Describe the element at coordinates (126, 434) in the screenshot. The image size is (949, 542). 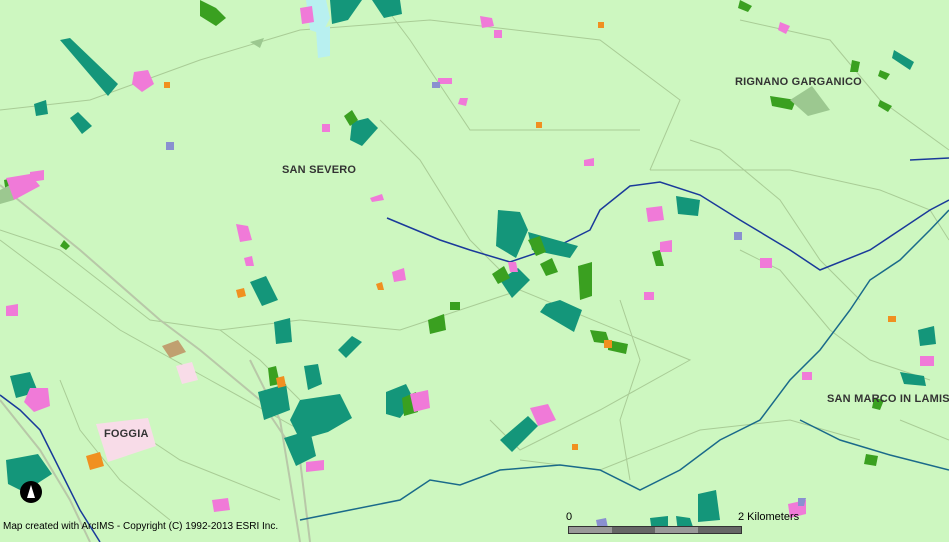
I see `place-label-foggia: FOGGIA` at that location.